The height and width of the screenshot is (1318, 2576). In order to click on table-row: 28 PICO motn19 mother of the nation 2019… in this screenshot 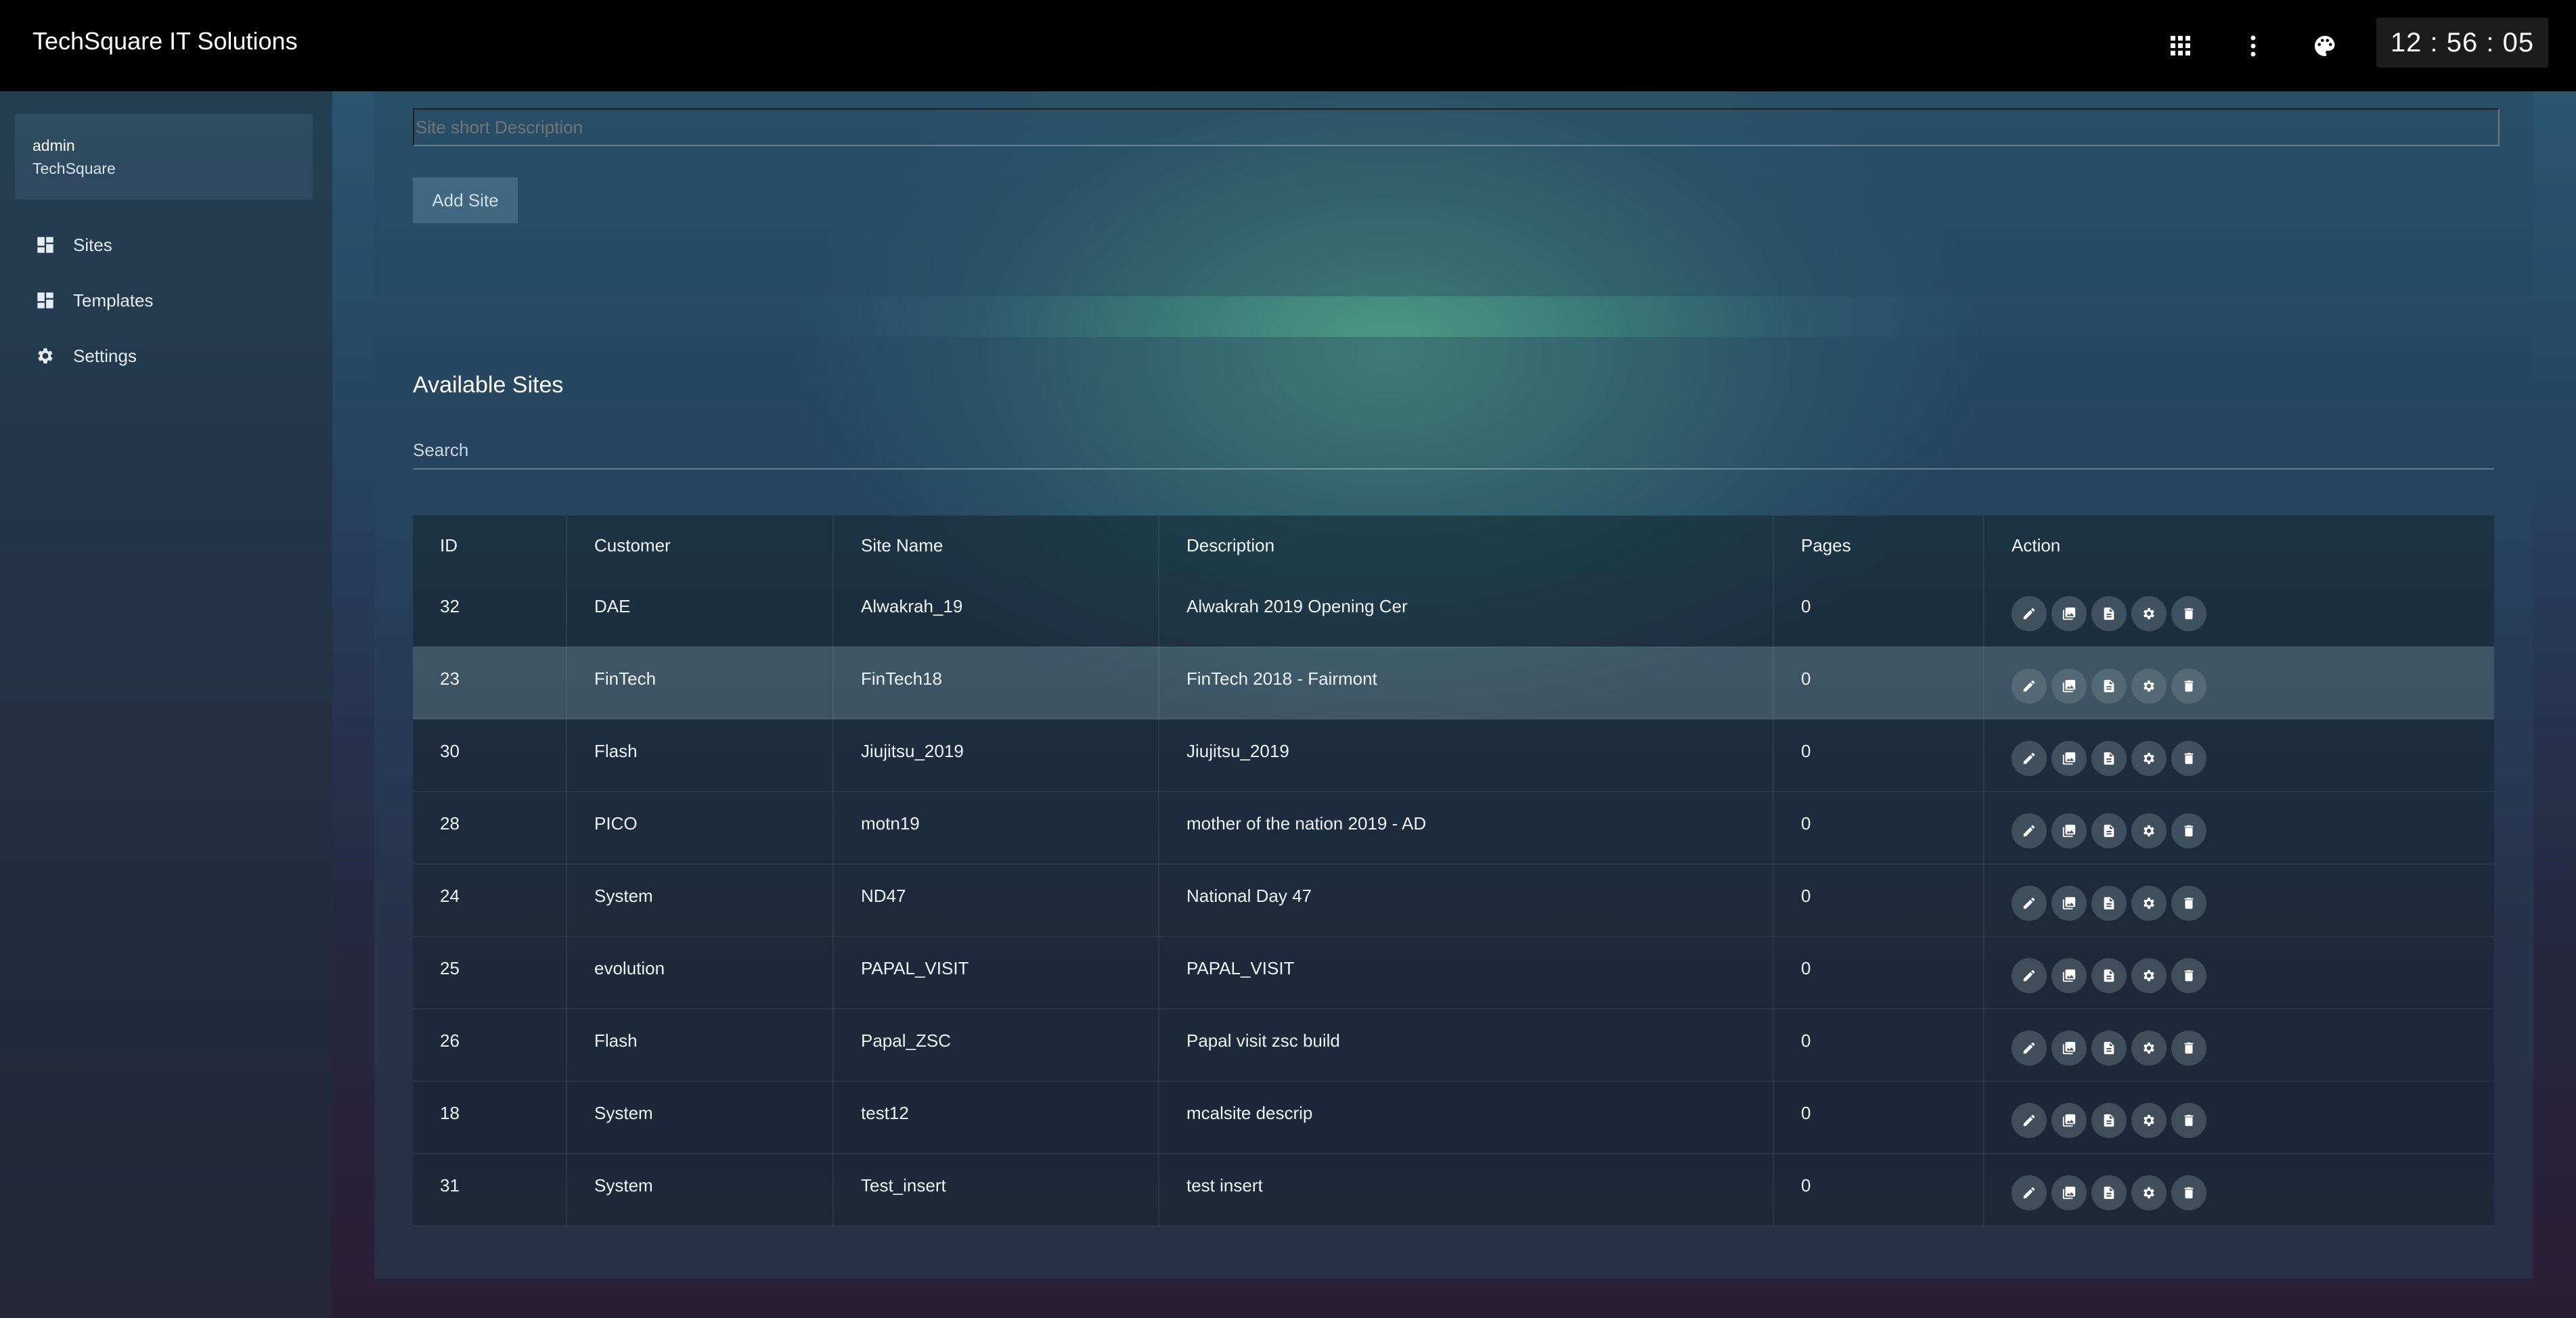, I will do `click(1453, 828)`.